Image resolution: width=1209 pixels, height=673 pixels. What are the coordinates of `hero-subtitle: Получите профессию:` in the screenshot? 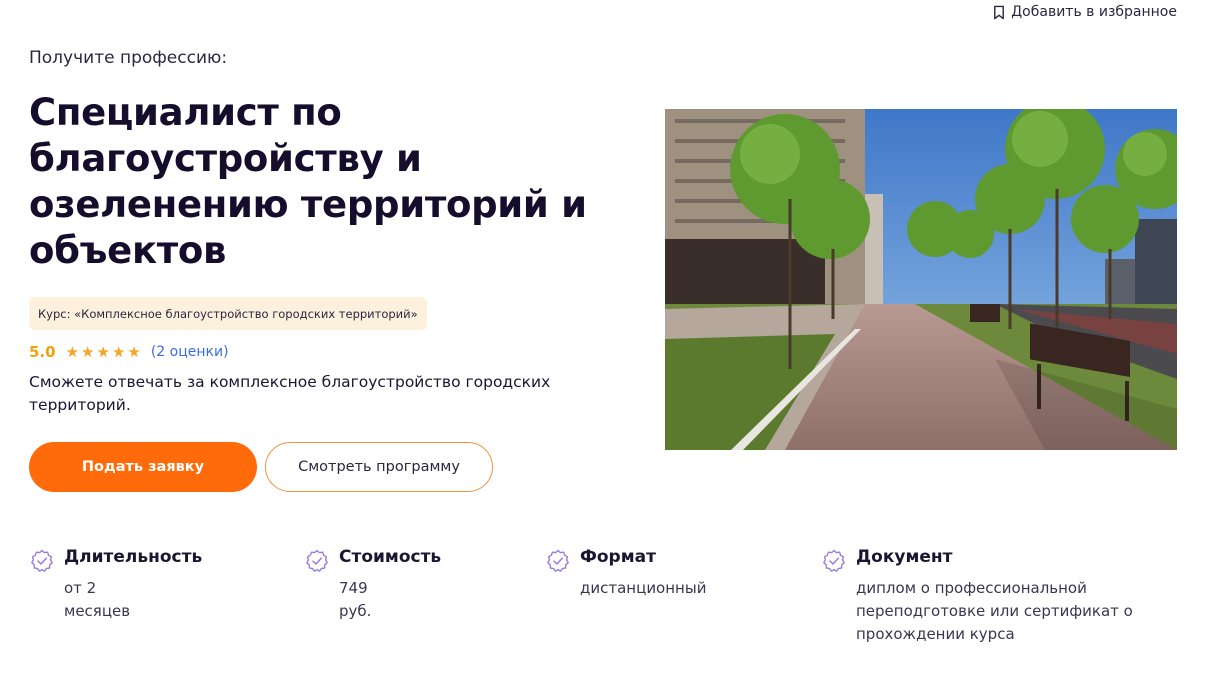 It's located at (128, 58).